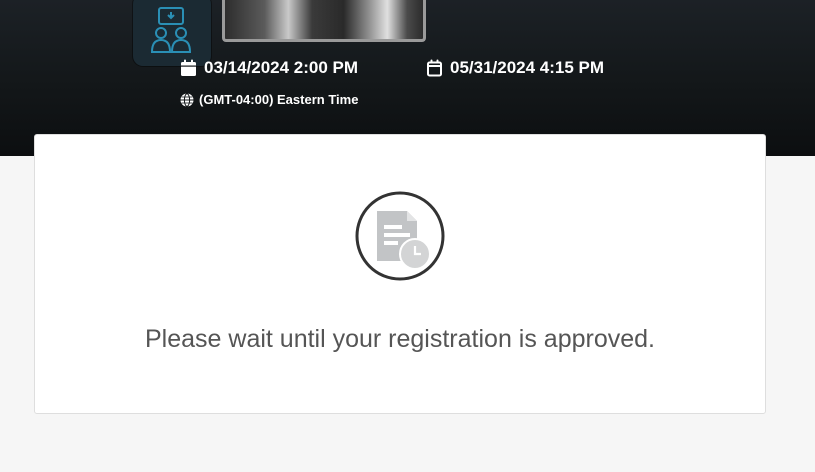  What do you see at coordinates (188, 67) in the screenshot?
I see `calendar-icon` at bounding box center [188, 67].